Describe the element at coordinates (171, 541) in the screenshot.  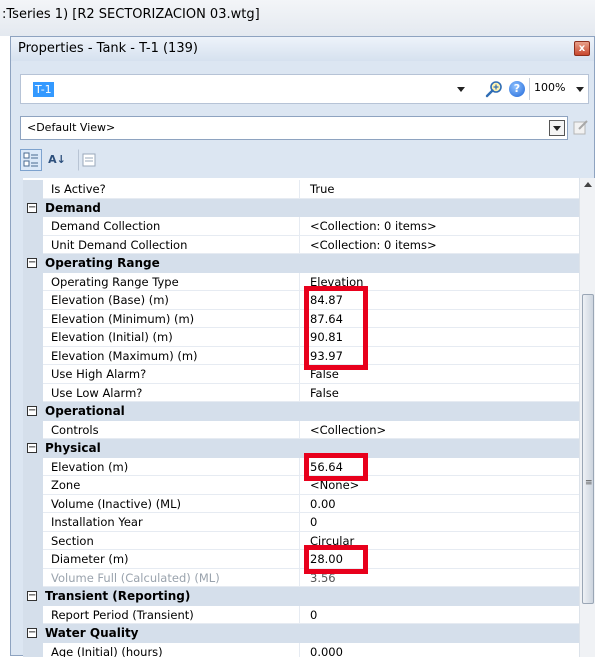
I see `property-name: Section` at that location.